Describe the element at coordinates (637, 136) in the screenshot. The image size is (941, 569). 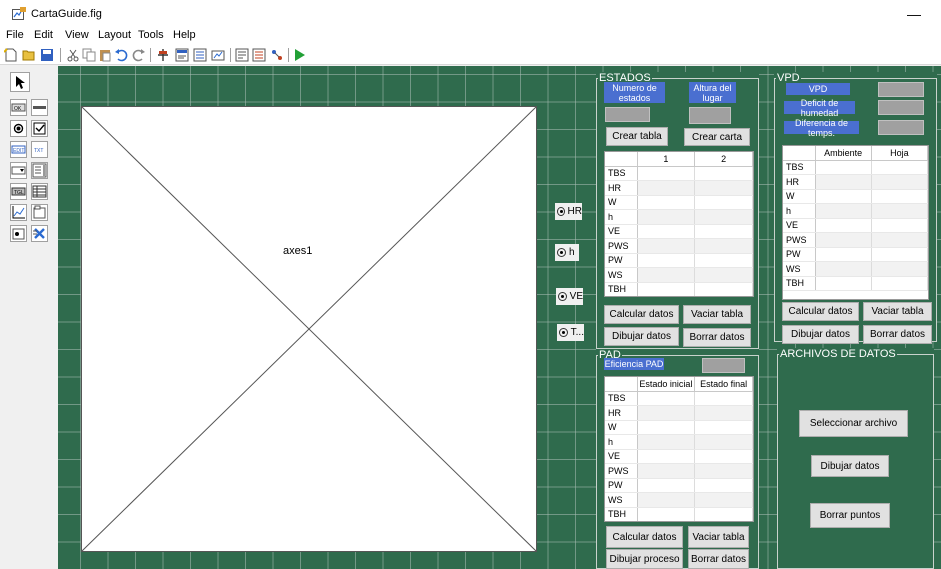
I see `crear-tabla-button: Crear tabla` at that location.